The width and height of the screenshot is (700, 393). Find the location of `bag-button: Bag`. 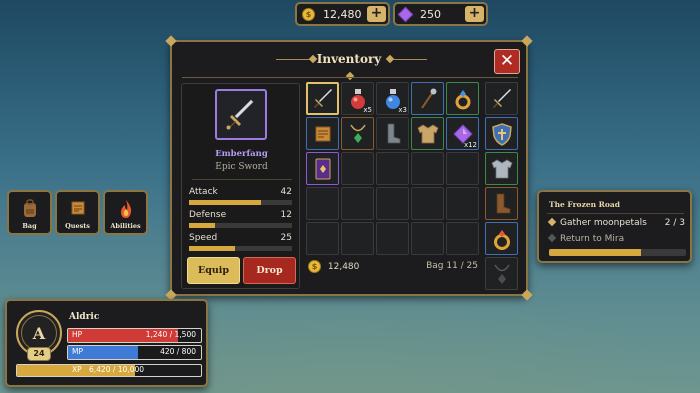

bag-button: Bag is located at coordinates (29, 212).